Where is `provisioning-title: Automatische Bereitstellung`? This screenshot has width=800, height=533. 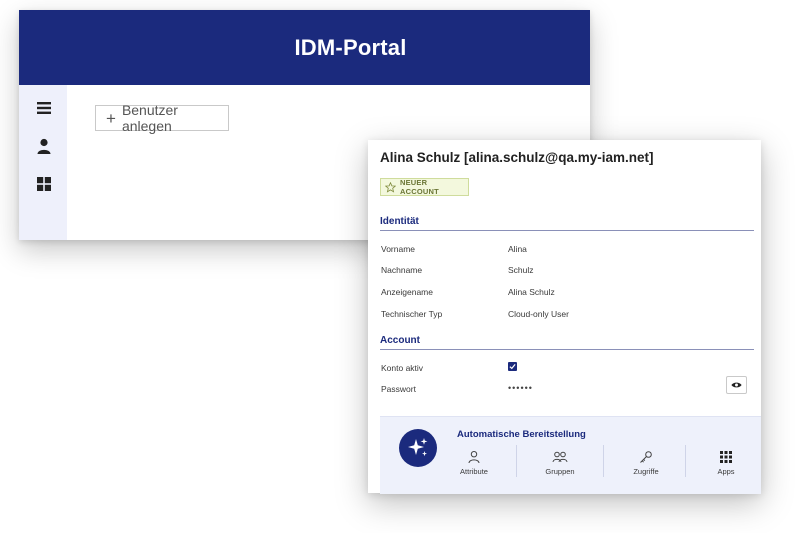 provisioning-title: Automatische Bereitstellung is located at coordinates (521, 434).